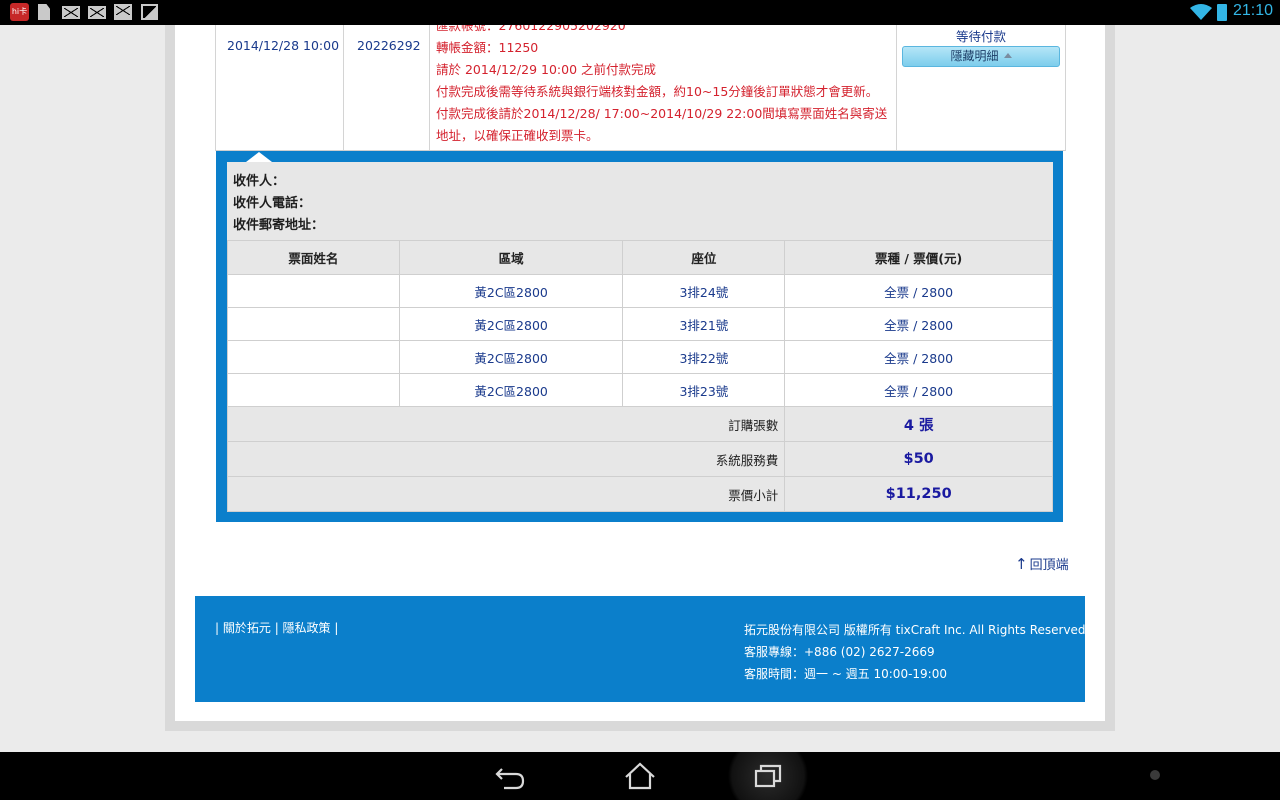  What do you see at coordinates (313, 257) in the screenshot?
I see `column-header-ticket-name: 票面姓名` at bounding box center [313, 257].